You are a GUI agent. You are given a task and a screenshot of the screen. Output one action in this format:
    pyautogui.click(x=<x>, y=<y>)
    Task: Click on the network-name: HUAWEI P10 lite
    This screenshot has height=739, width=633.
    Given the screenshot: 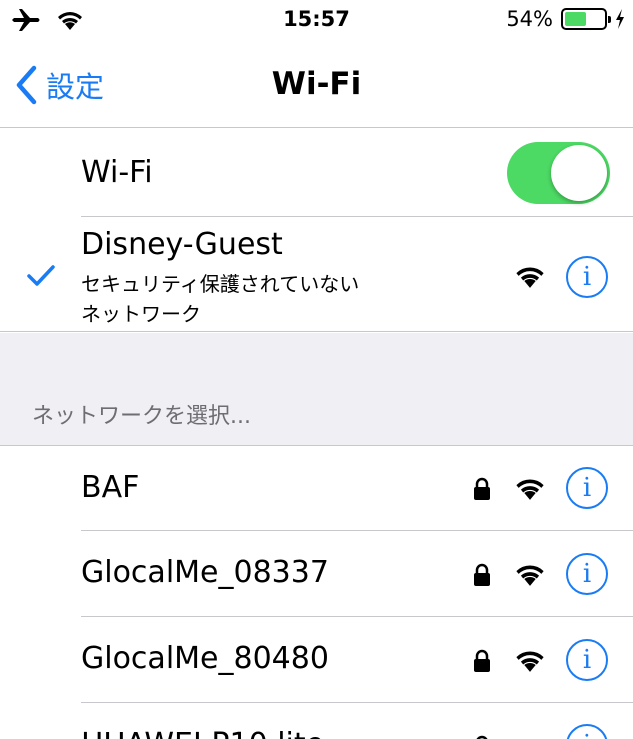 What is the action you would take?
    pyautogui.click(x=202, y=733)
    